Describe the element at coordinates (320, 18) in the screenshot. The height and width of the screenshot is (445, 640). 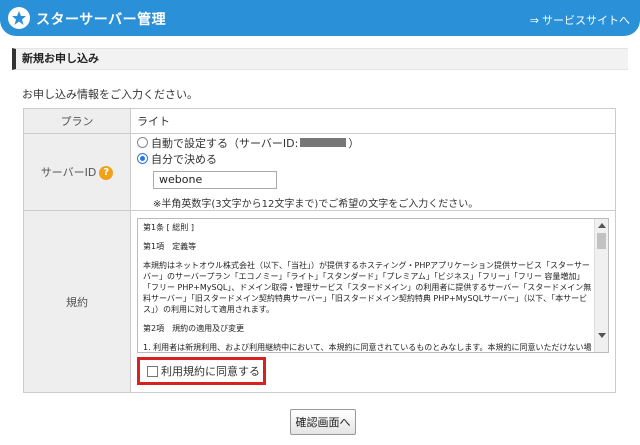
I see `app-header: スターサーバー管理 ⇒ サービスサイトへ` at that location.